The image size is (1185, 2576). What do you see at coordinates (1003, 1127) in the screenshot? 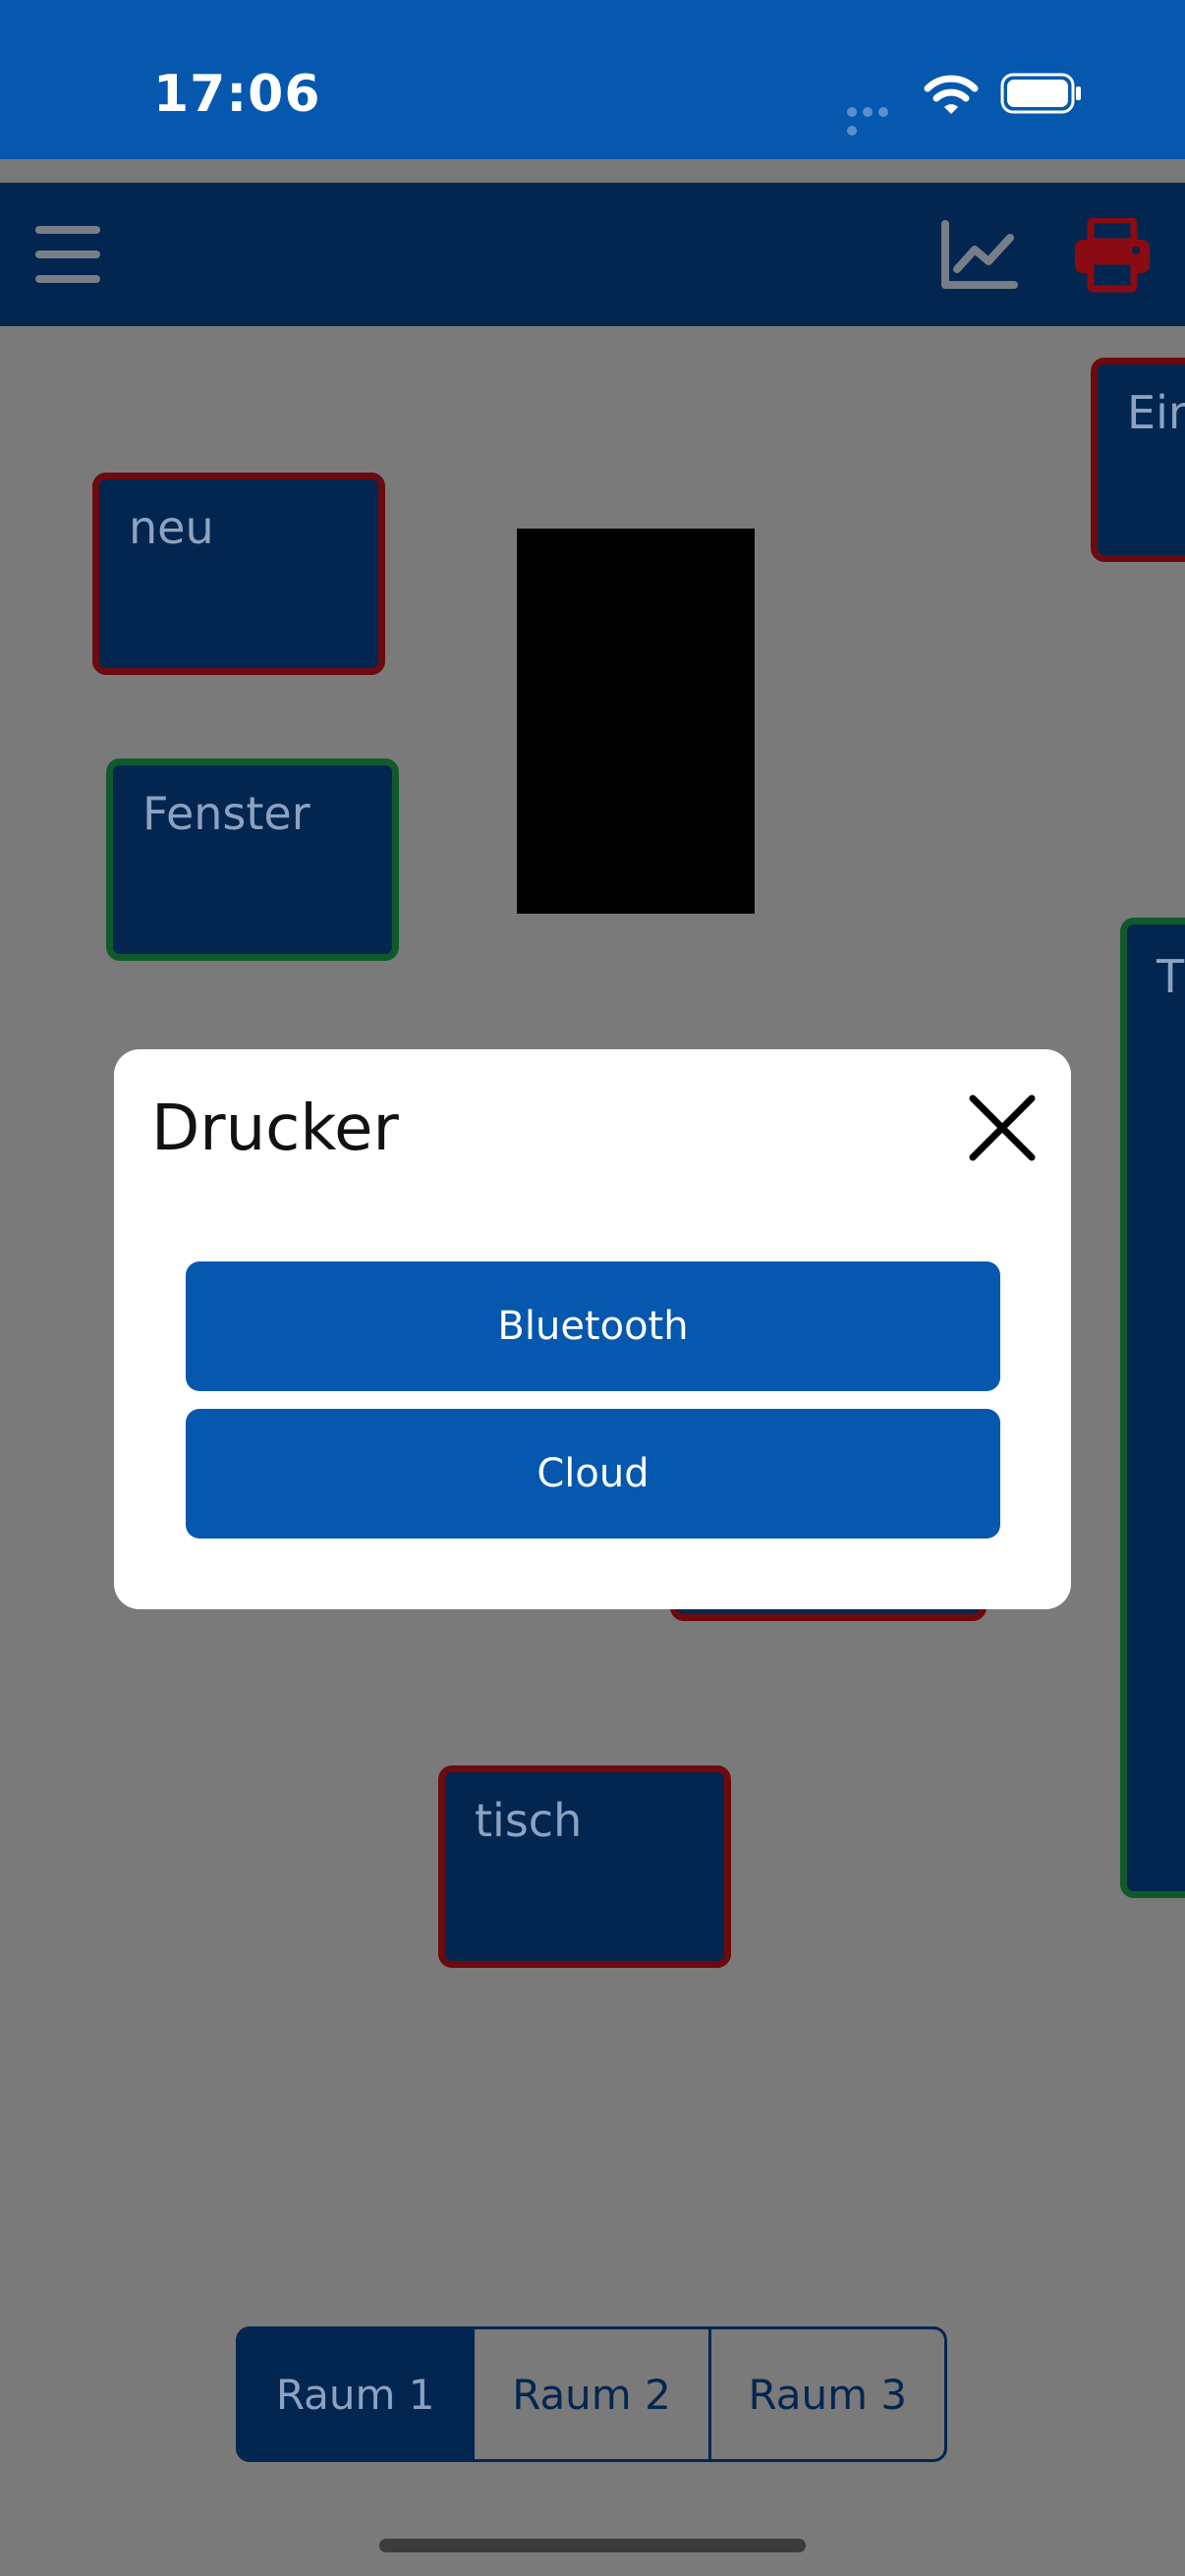
I see `close-icon` at bounding box center [1003, 1127].